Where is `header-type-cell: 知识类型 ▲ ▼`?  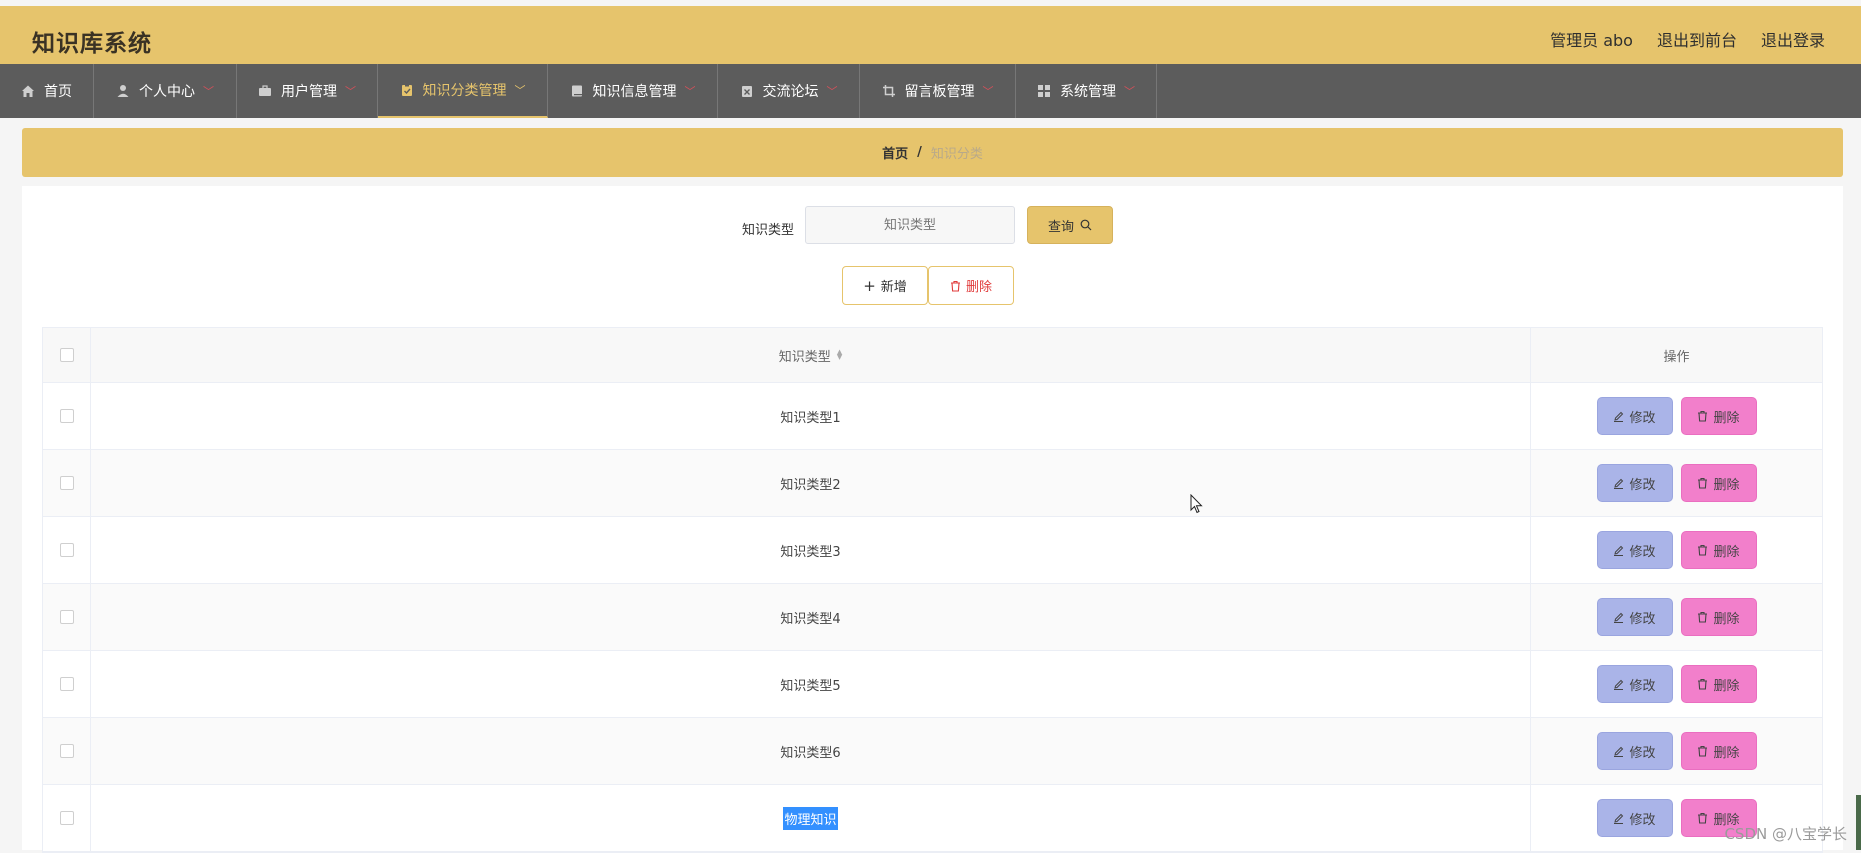 header-type-cell: 知识类型 ▲ ▼ is located at coordinates (811, 355).